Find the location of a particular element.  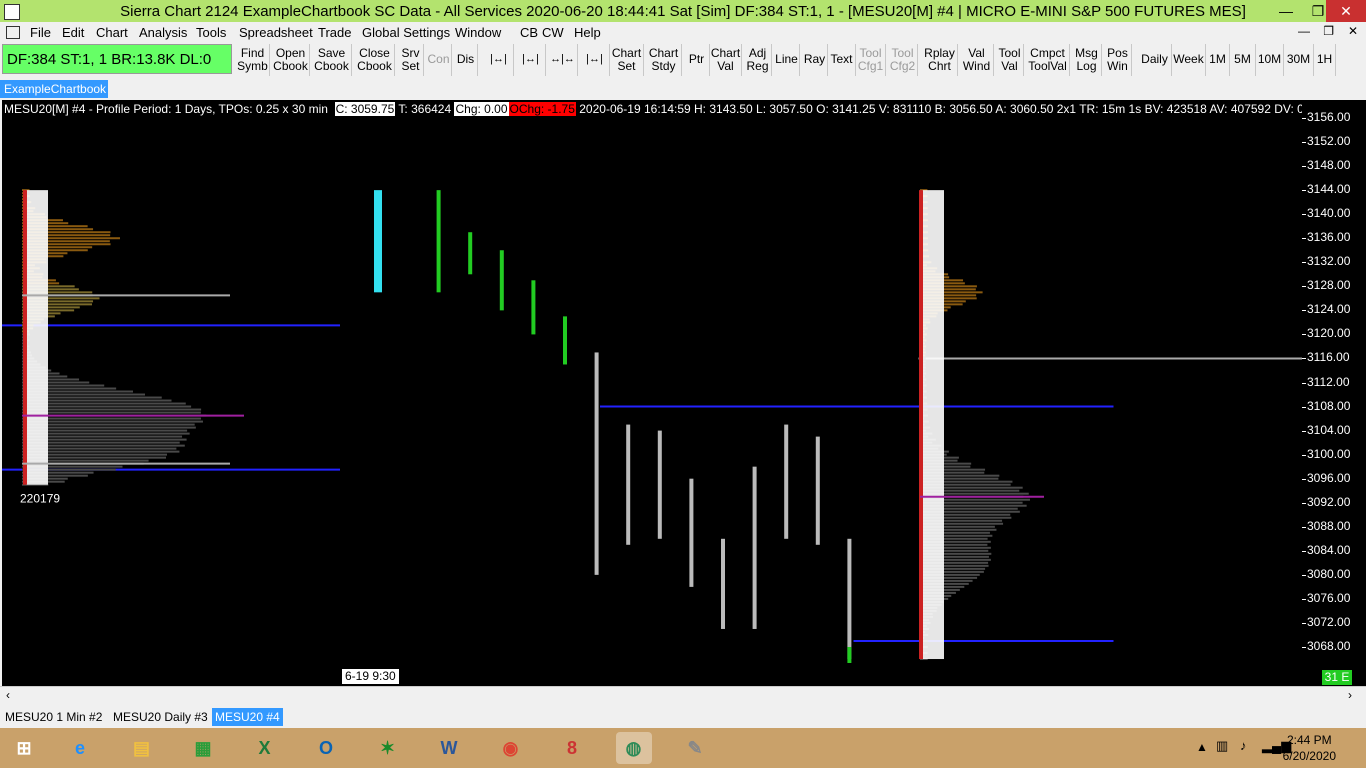

paint-icon: ✎ is located at coordinates (695, 748).